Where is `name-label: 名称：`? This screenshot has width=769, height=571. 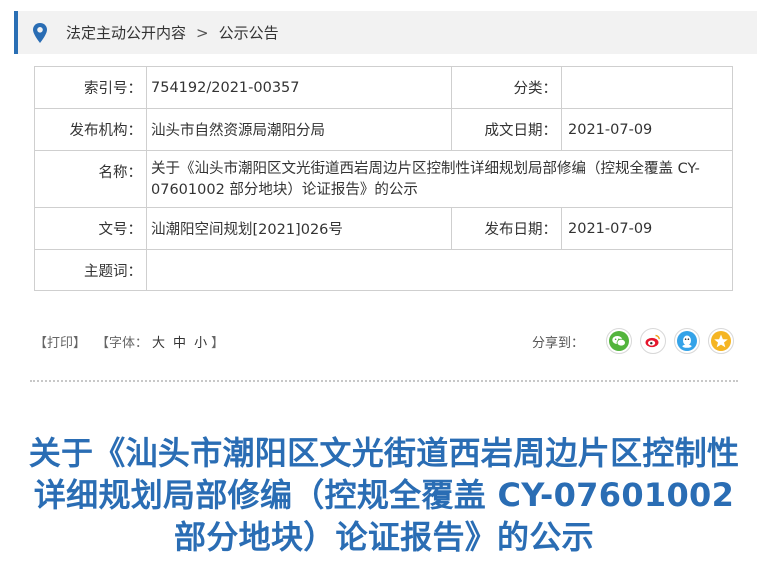
name-label: 名称： is located at coordinates (90, 179).